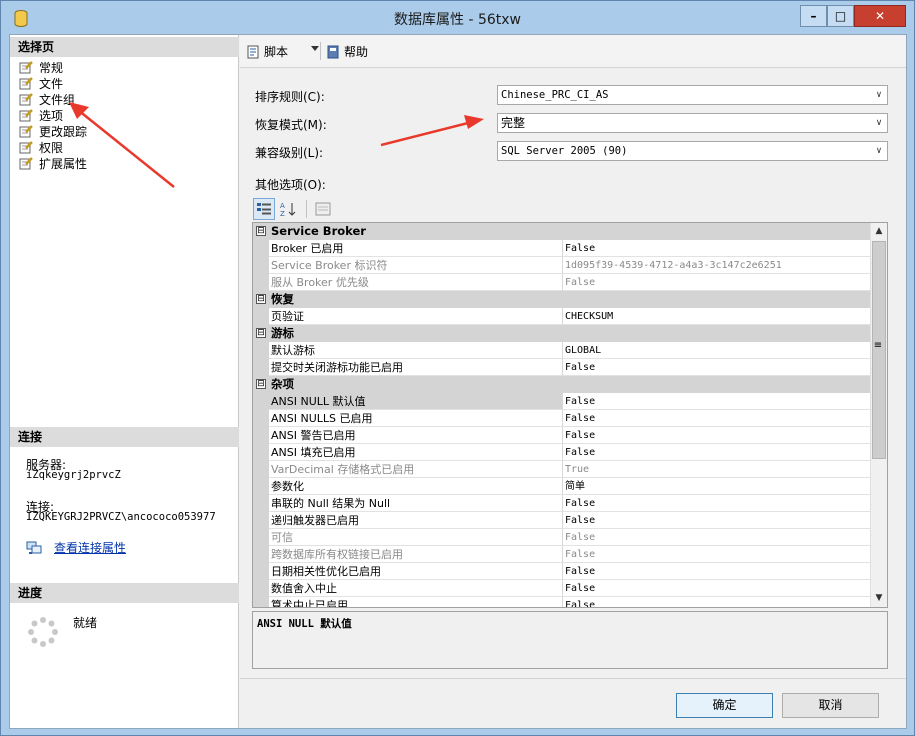  I want to click on grid-row: 递归触发器已启用 False, so click(561, 520).